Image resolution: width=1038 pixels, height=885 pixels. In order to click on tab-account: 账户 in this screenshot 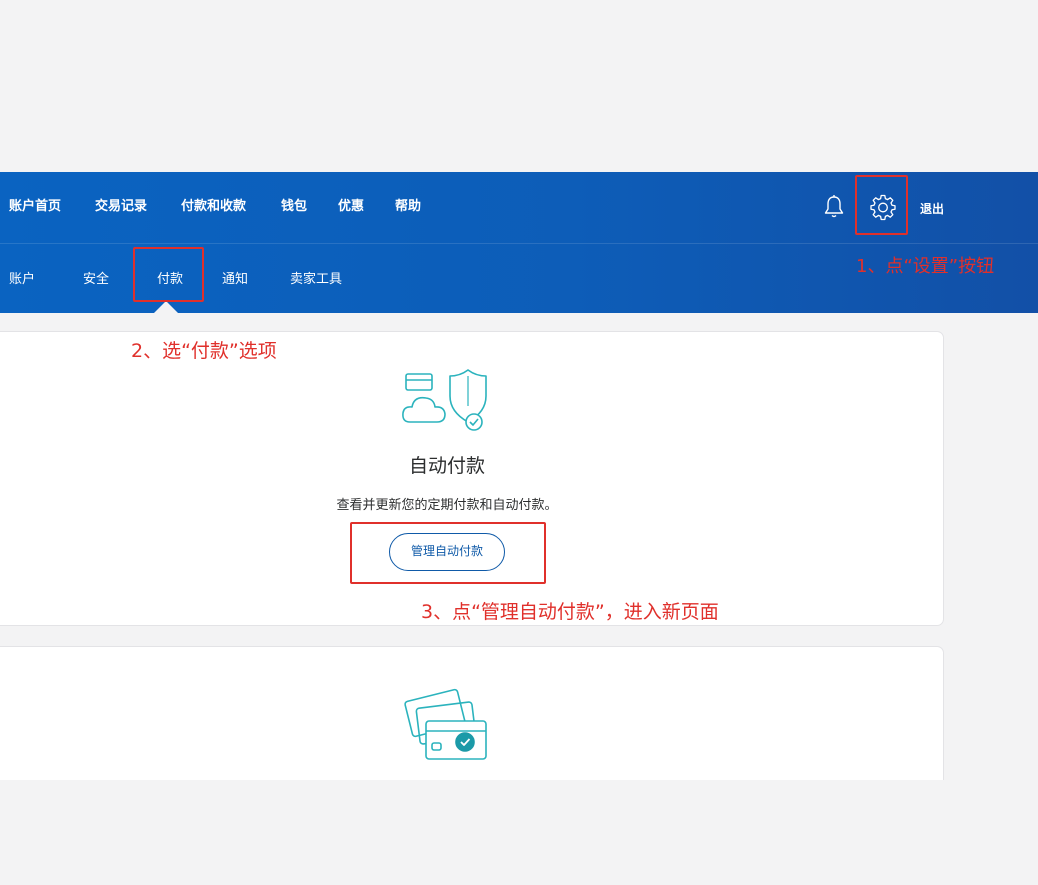, I will do `click(22, 280)`.